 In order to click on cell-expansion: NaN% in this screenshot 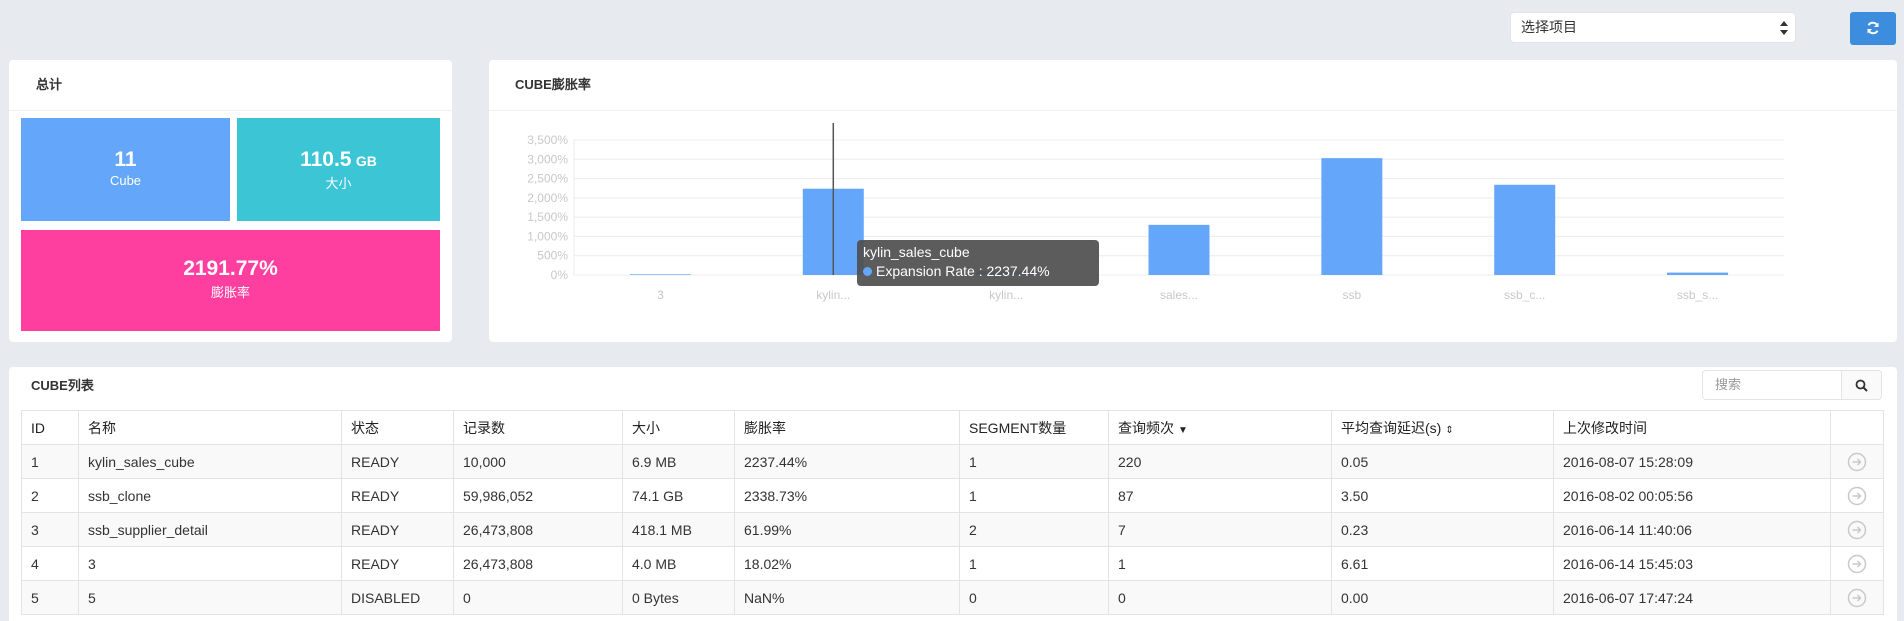, I will do `click(847, 597)`.